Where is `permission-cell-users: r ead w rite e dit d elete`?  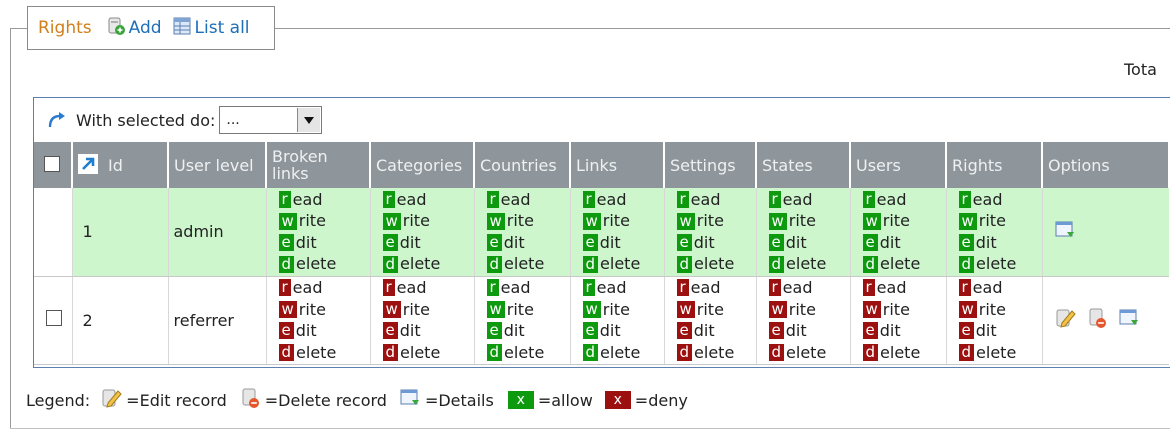
permission-cell-users: r ead w rite e dit d elete is located at coordinates (898, 232).